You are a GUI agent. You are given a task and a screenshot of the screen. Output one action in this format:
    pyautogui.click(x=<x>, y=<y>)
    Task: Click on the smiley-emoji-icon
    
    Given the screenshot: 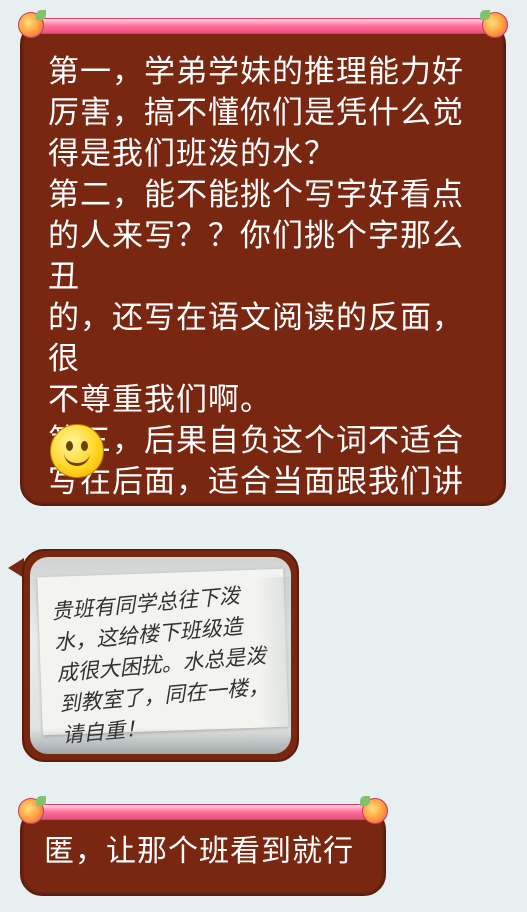 What is the action you would take?
    pyautogui.click(x=77, y=451)
    